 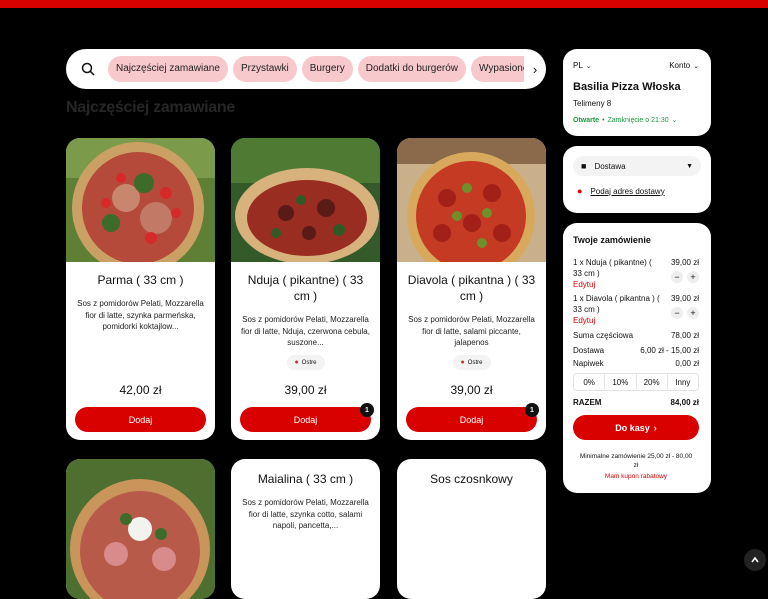 What do you see at coordinates (384, 4) in the screenshot?
I see `top-accent-bar` at bounding box center [384, 4].